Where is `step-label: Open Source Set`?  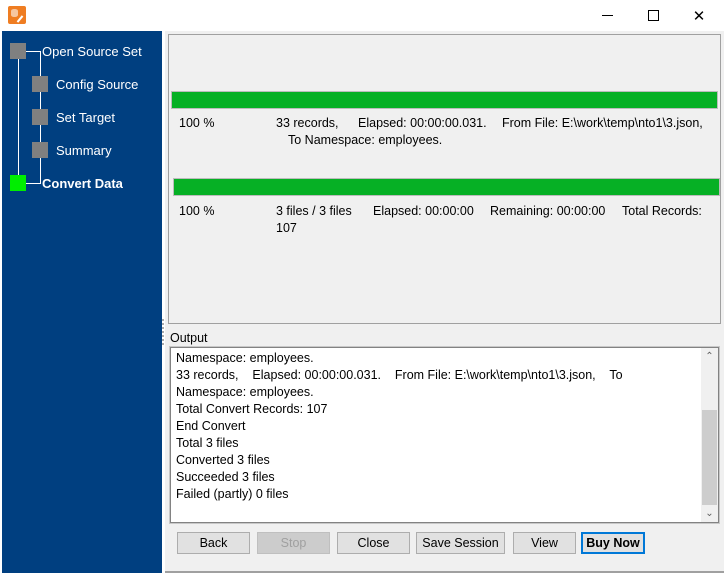
step-label: Open Source Set is located at coordinates (92, 51).